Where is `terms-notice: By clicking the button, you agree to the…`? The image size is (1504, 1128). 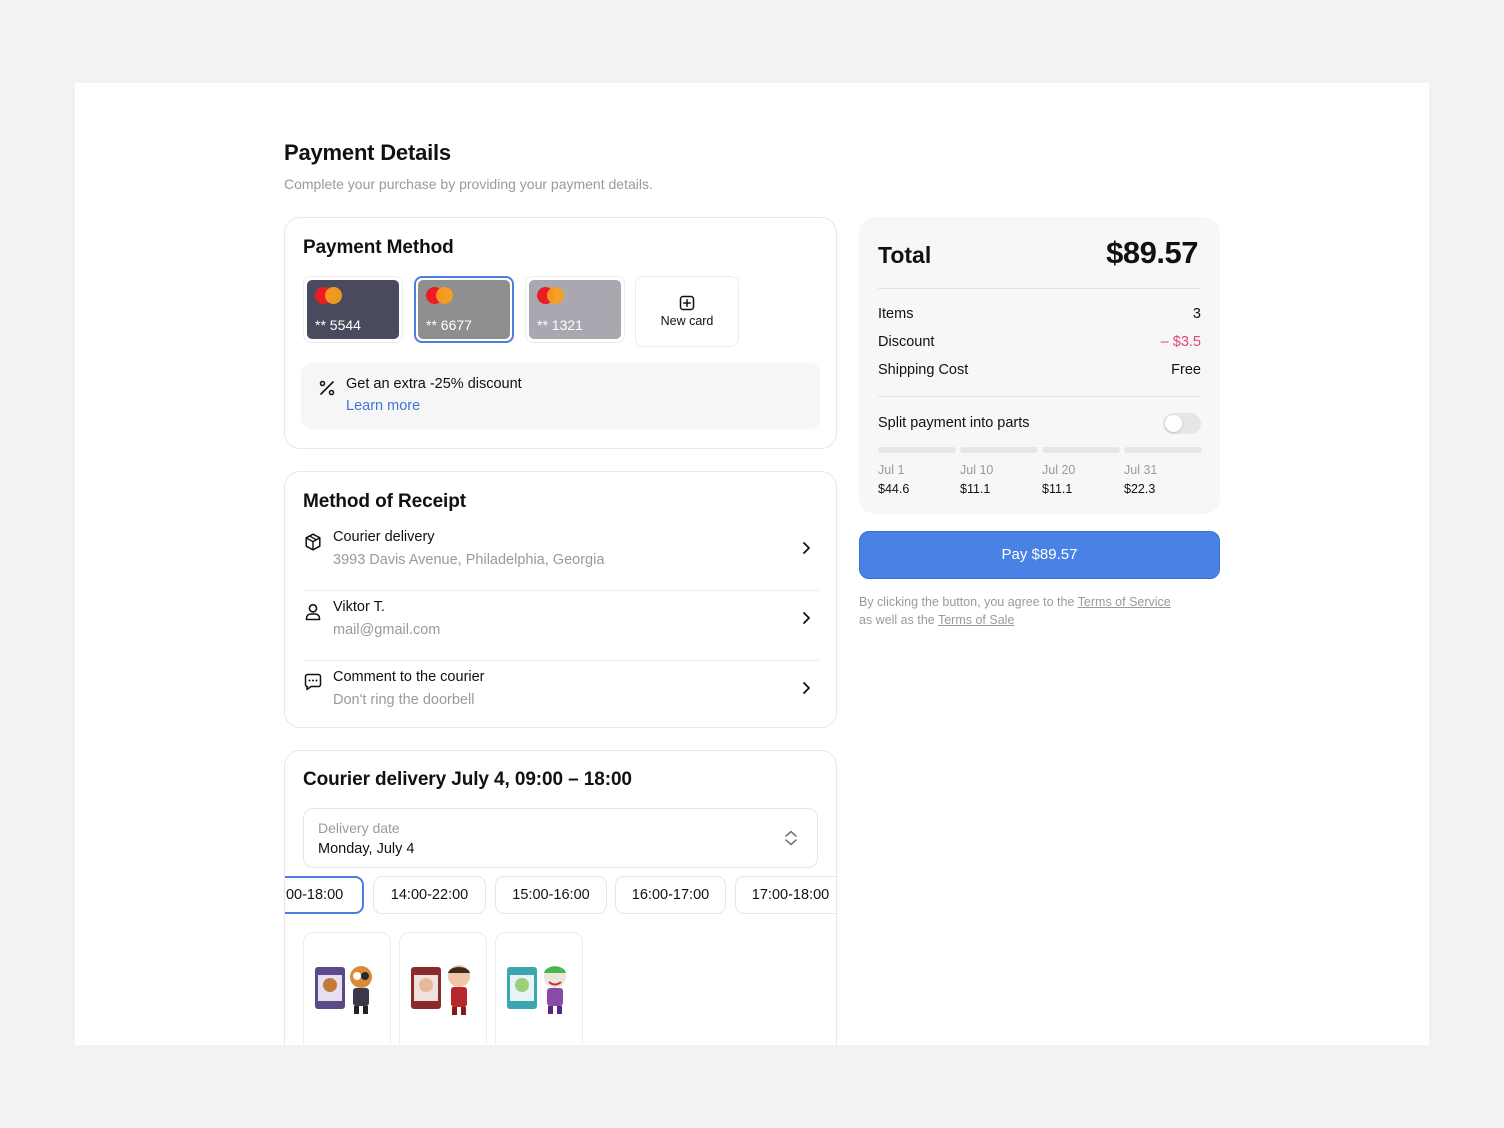 terms-notice: By clicking the button, you agree to the… is located at coordinates (1039, 611).